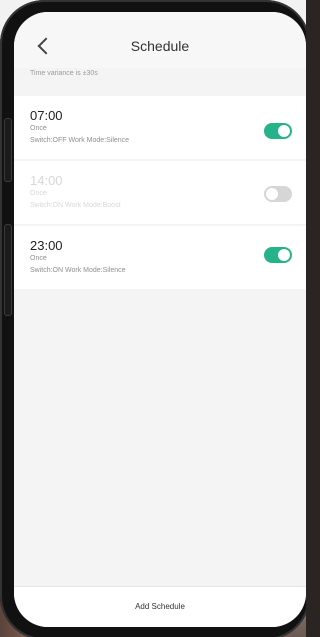 The image size is (320, 637). Describe the element at coordinates (160, 606) in the screenshot. I see `add-schedule-button: Add Schedule` at that location.